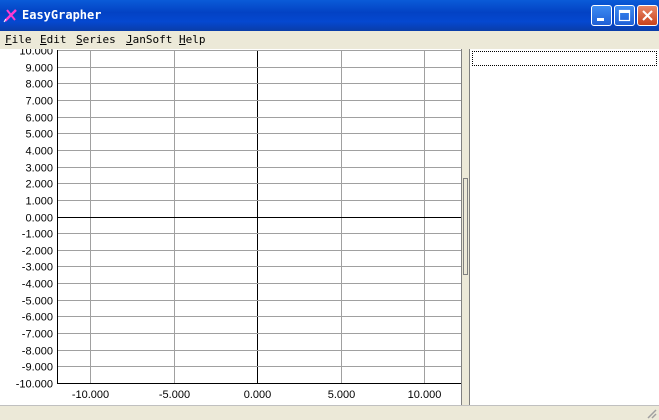  I want to click on y-tick-label: 9.000, so click(39, 69).